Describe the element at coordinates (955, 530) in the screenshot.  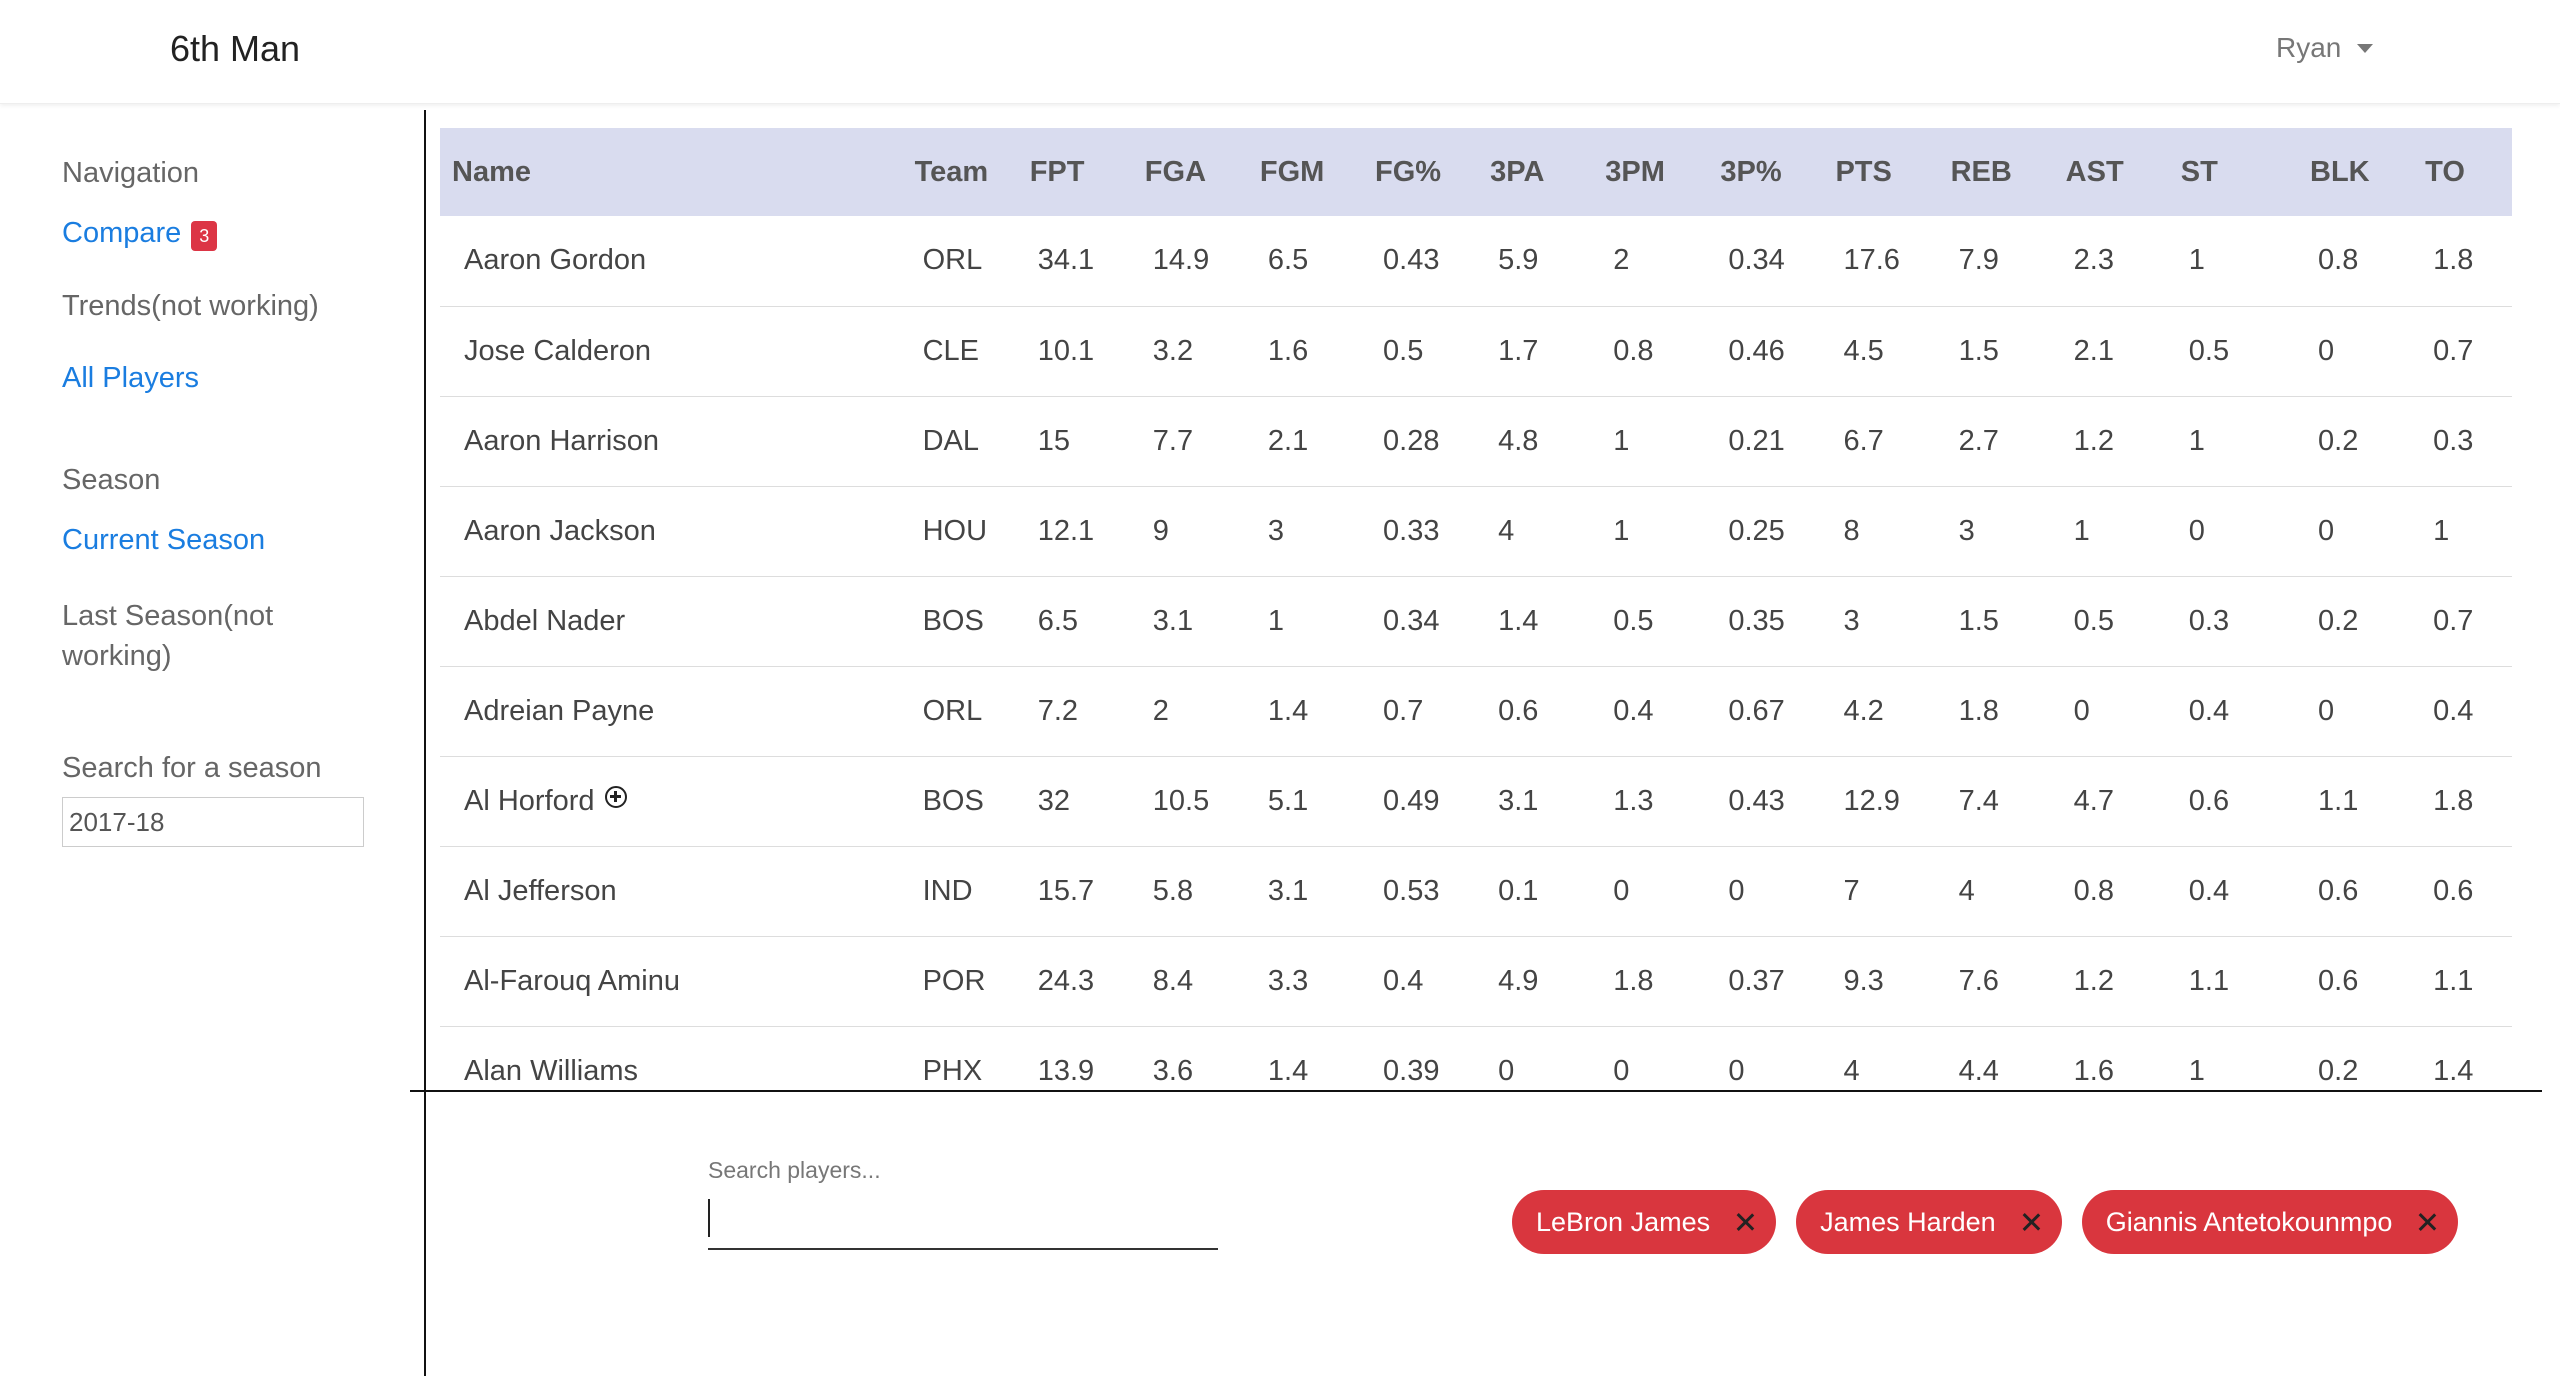
I see `table-cell: HOU` at that location.